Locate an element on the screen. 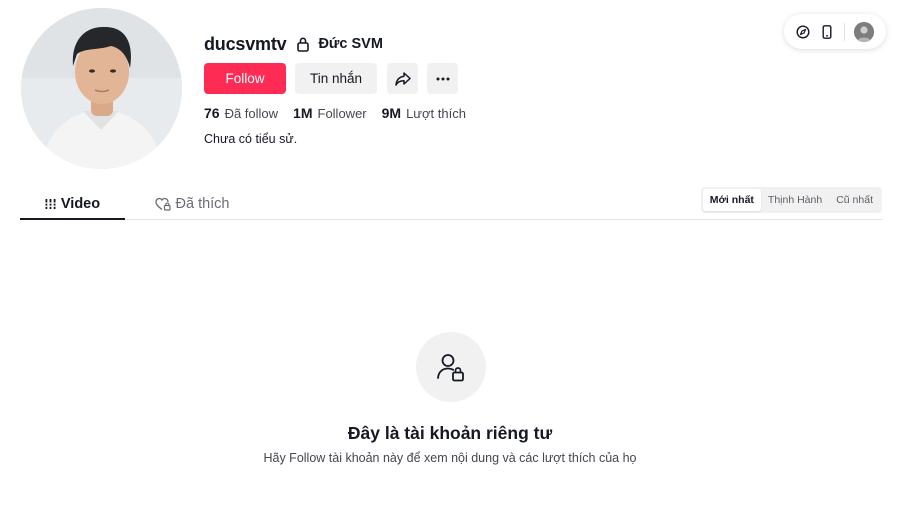 The width and height of the screenshot is (900, 517). follow-button: Follow is located at coordinates (245, 78).